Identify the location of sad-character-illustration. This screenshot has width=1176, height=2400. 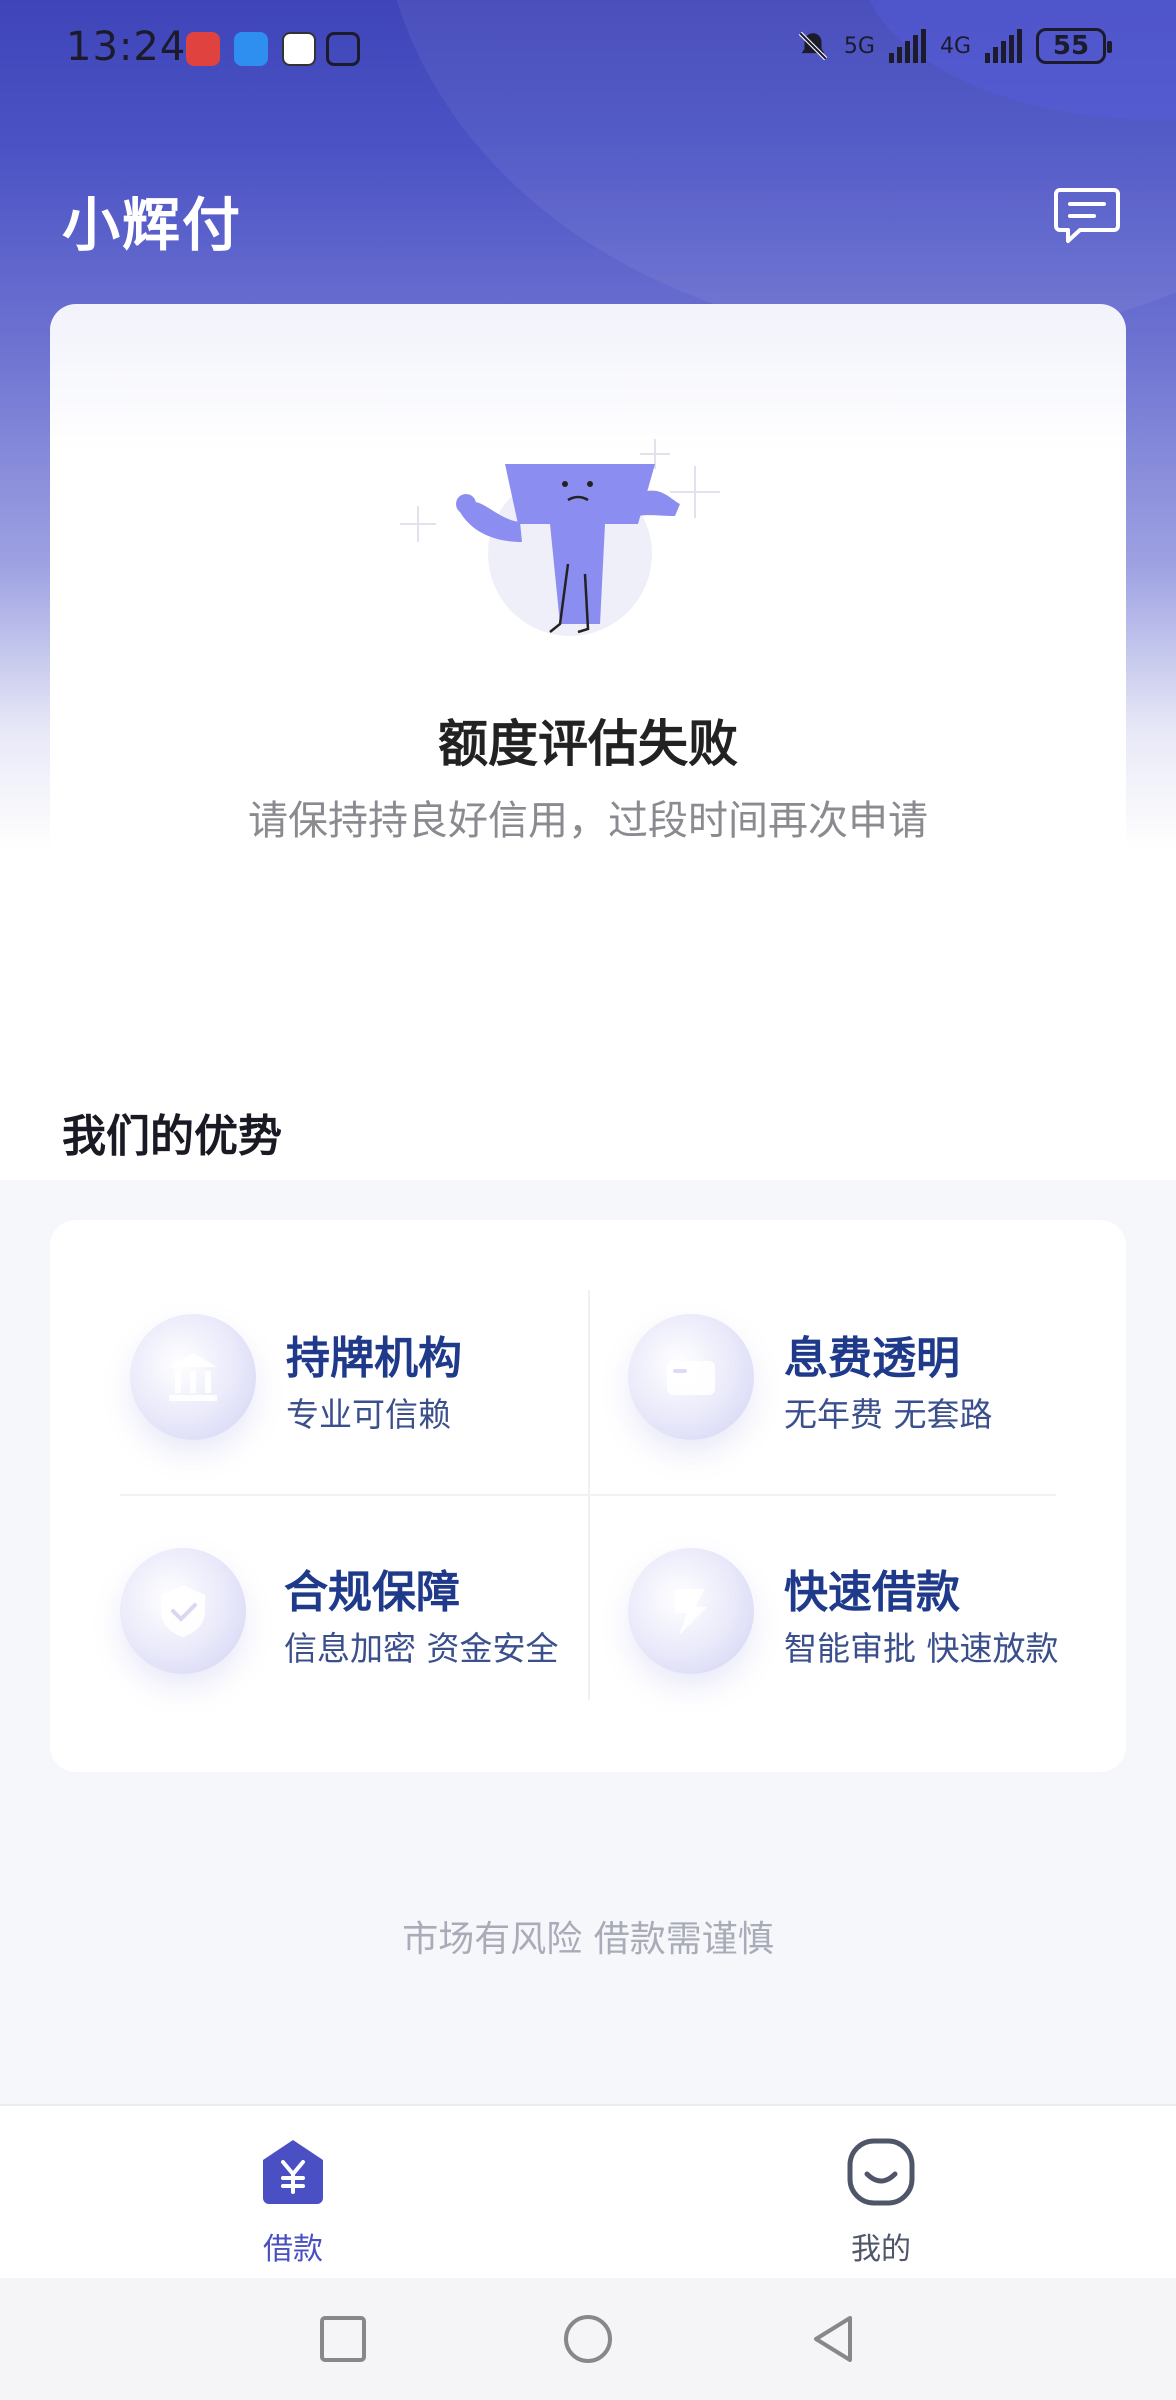
(560, 537).